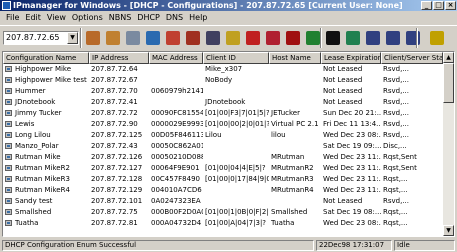 The image size is (457, 252). Describe the element at coordinates (6, 5) in the screenshot. I see `app-icon` at that location.